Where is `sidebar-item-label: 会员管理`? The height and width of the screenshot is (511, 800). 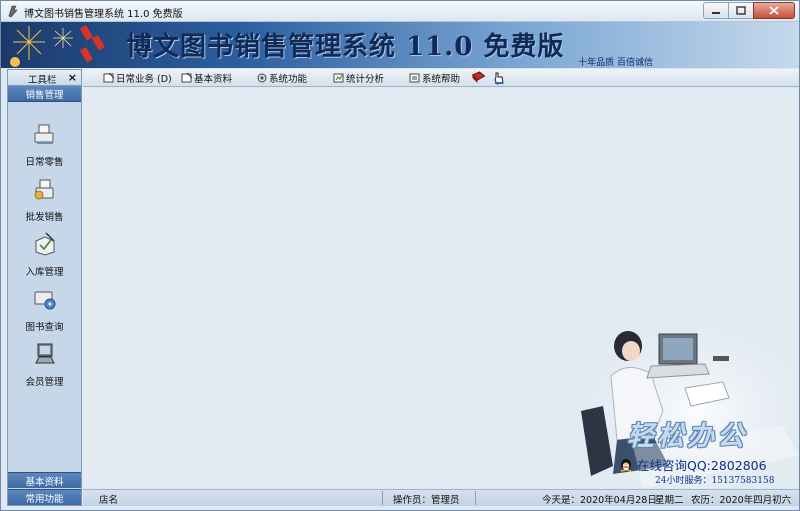
sidebar-item-label: 会员管理 is located at coordinates (44, 382).